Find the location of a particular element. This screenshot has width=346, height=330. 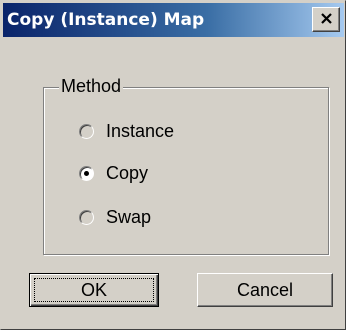

cancel-button: Cancel is located at coordinates (265, 290).